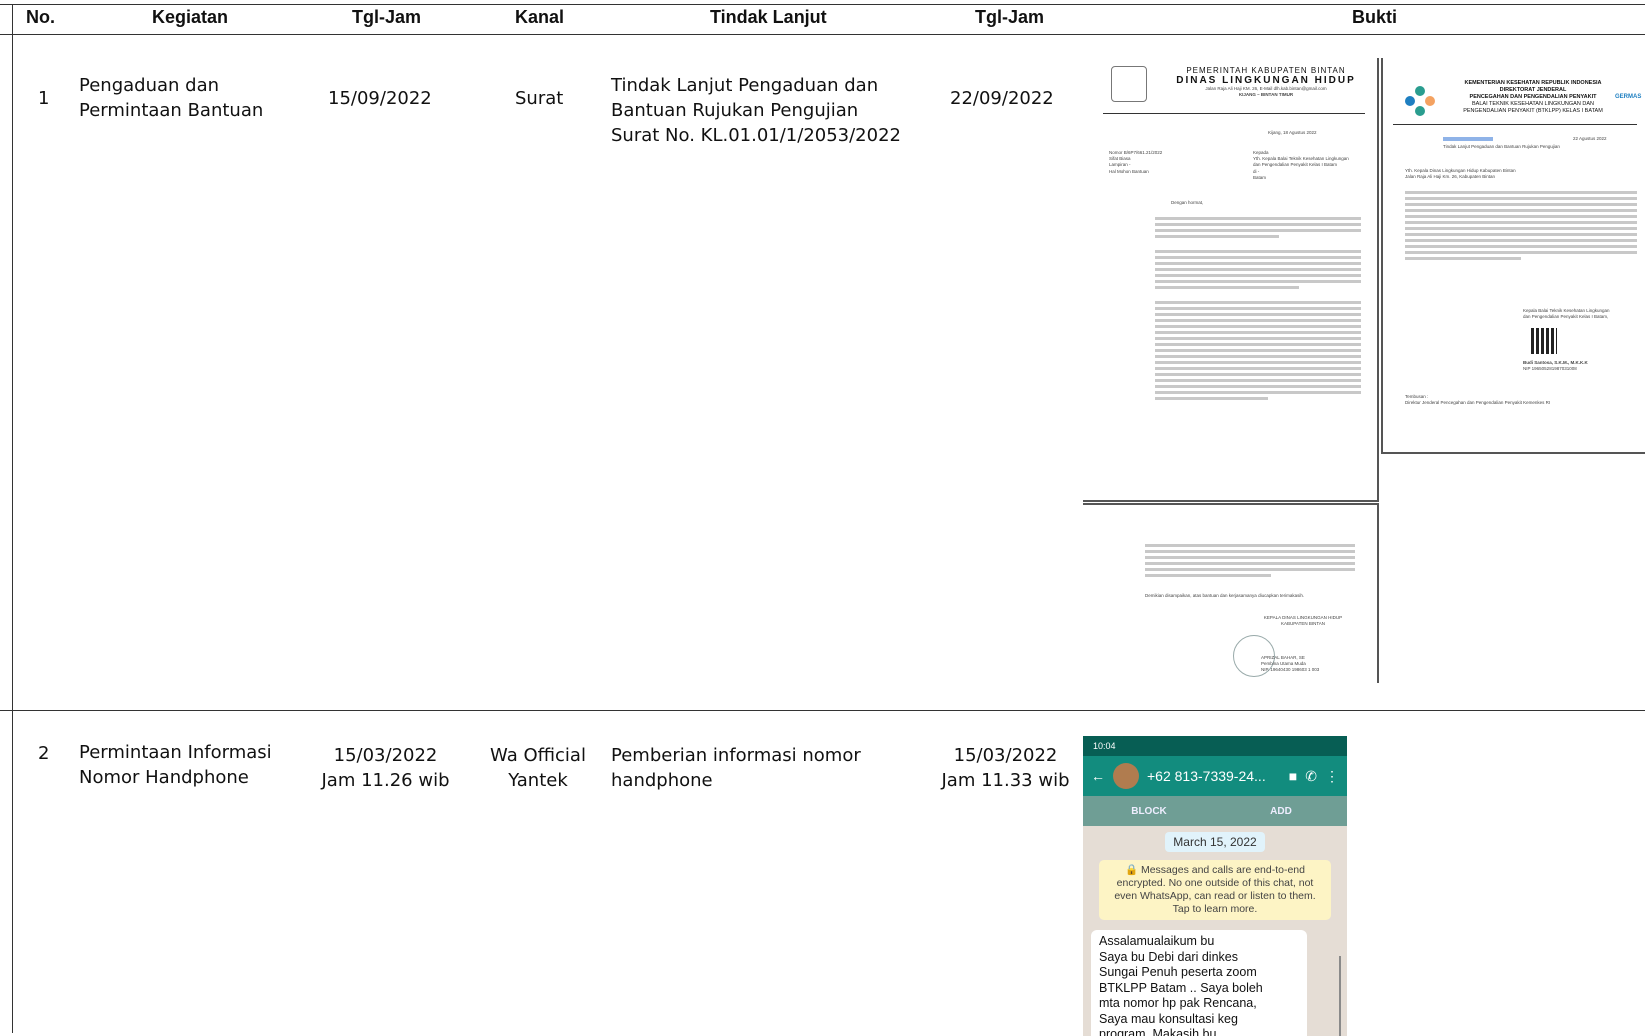  What do you see at coordinates (171, 98) in the screenshot?
I see `row-1-kegiatan: Pengaduan dan Permintaan Bantuan` at bounding box center [171, 98].